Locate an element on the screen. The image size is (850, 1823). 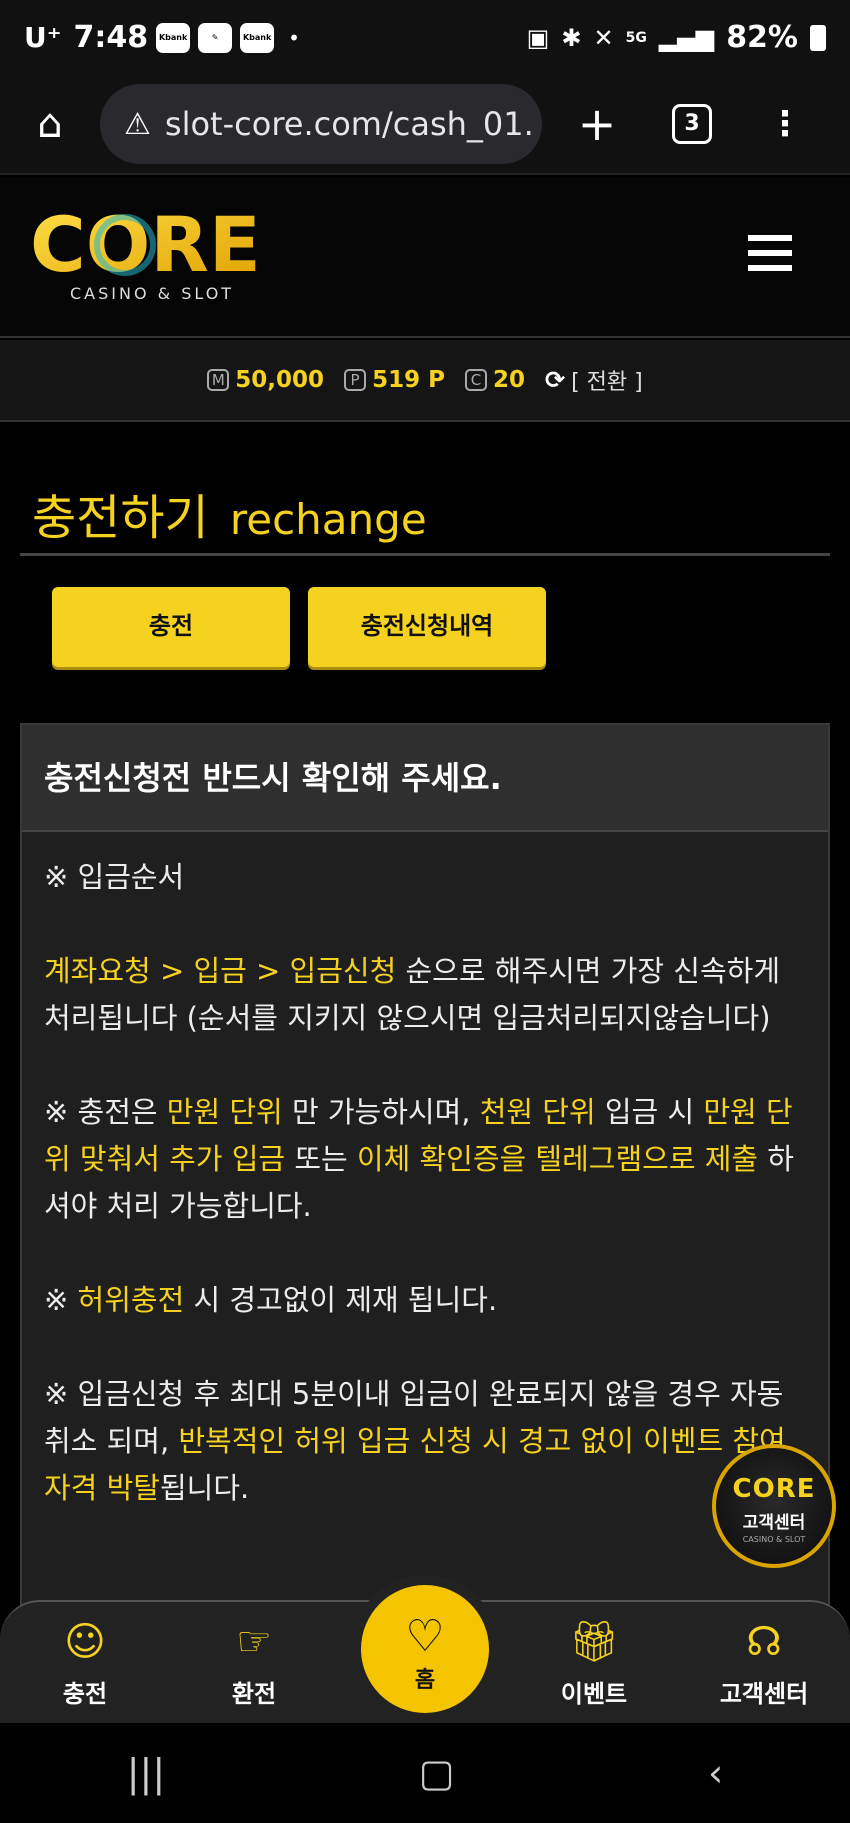
unit-rule-e: 입금 시 is located at coordinates (649, 1112).